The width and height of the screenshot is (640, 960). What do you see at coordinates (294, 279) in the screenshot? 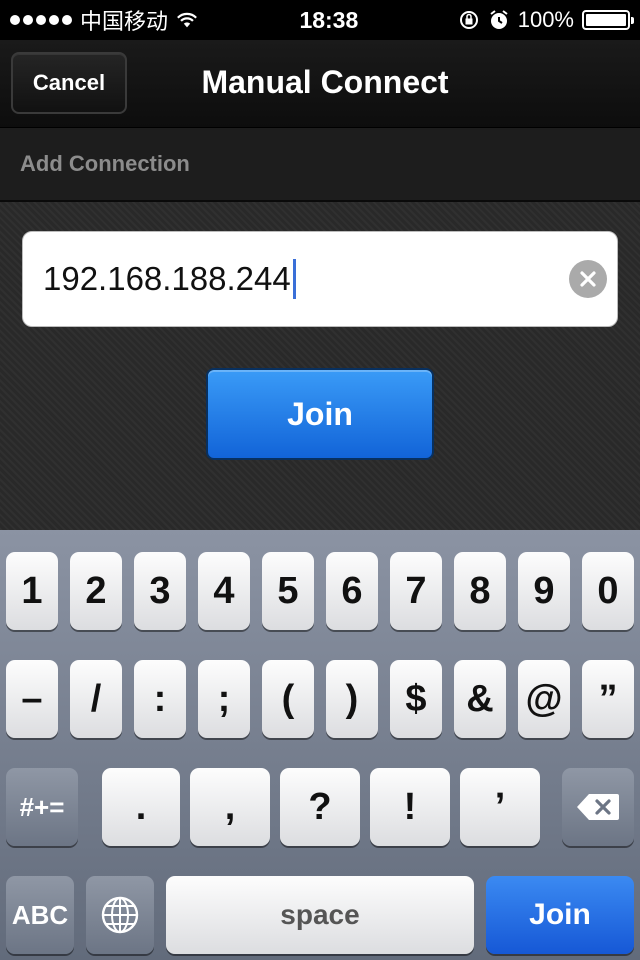
I see `text-cursor` at bounding box center [294, 279].